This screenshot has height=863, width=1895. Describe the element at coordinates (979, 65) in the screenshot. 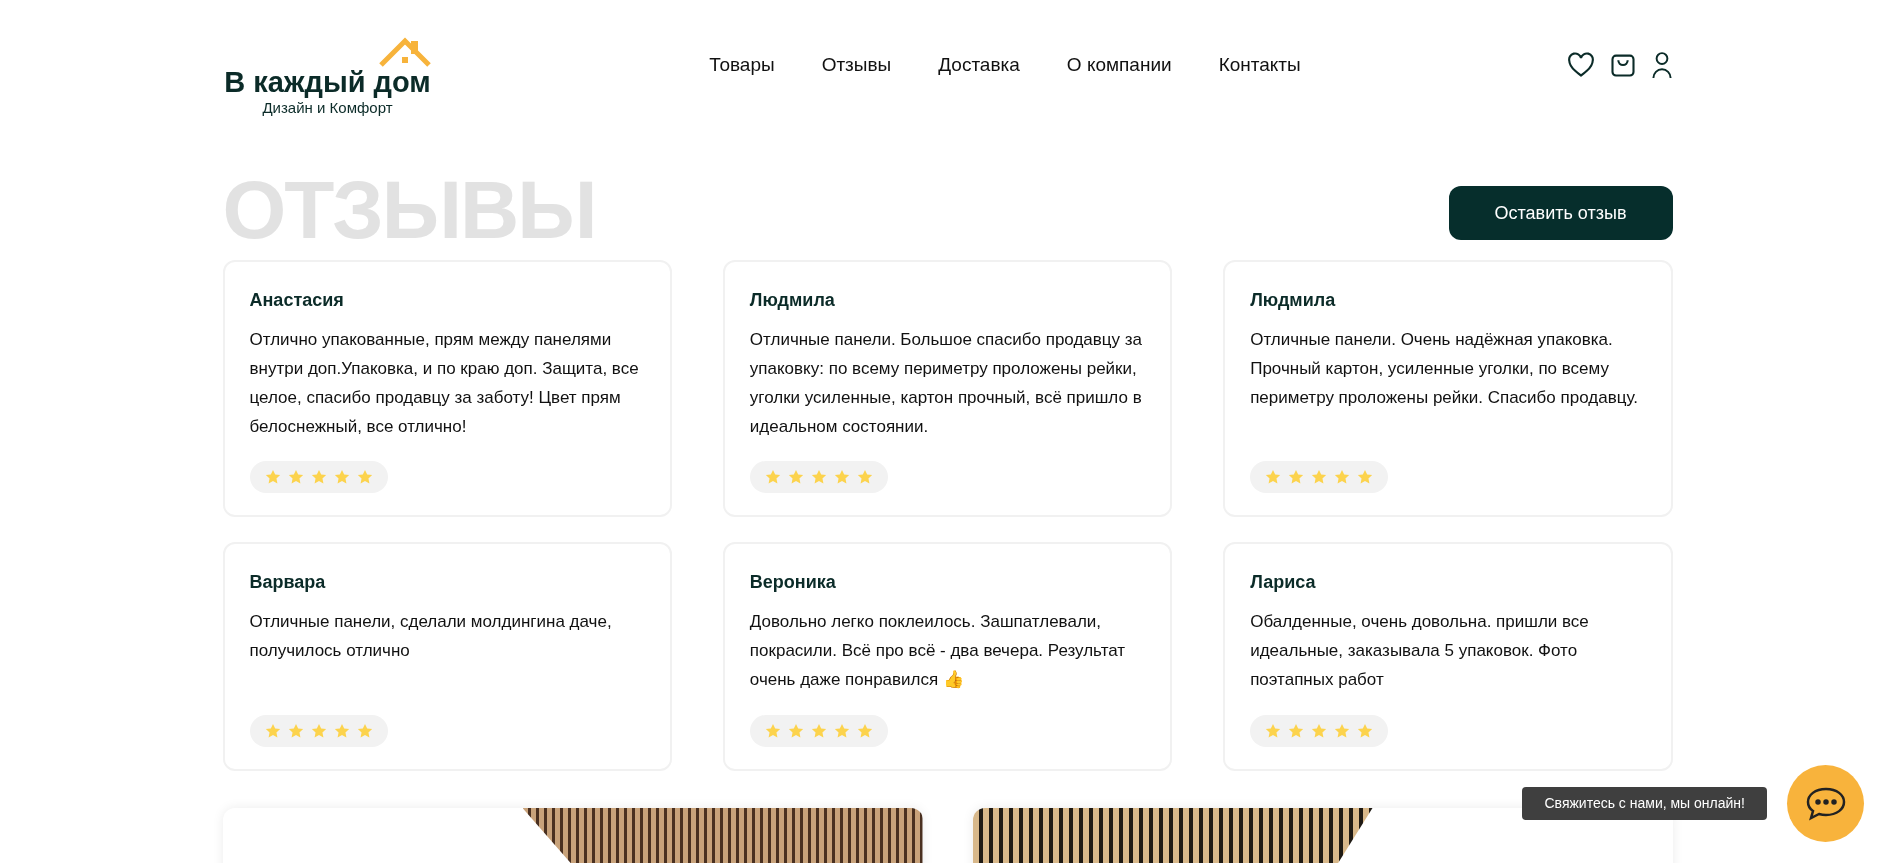

I see `nav-link: Доставка` at that location.